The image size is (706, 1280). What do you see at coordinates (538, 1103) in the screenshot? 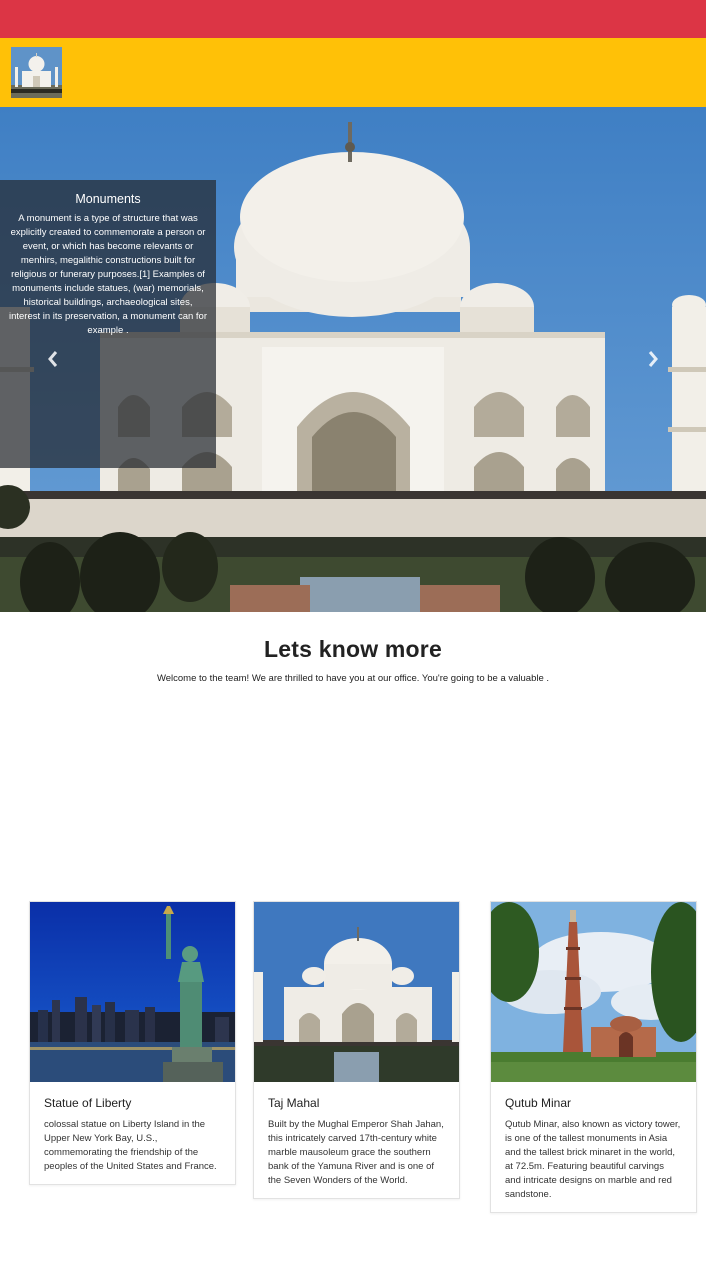
I see `card-title: Qutub Minar` at bounding box center [538, 1103].